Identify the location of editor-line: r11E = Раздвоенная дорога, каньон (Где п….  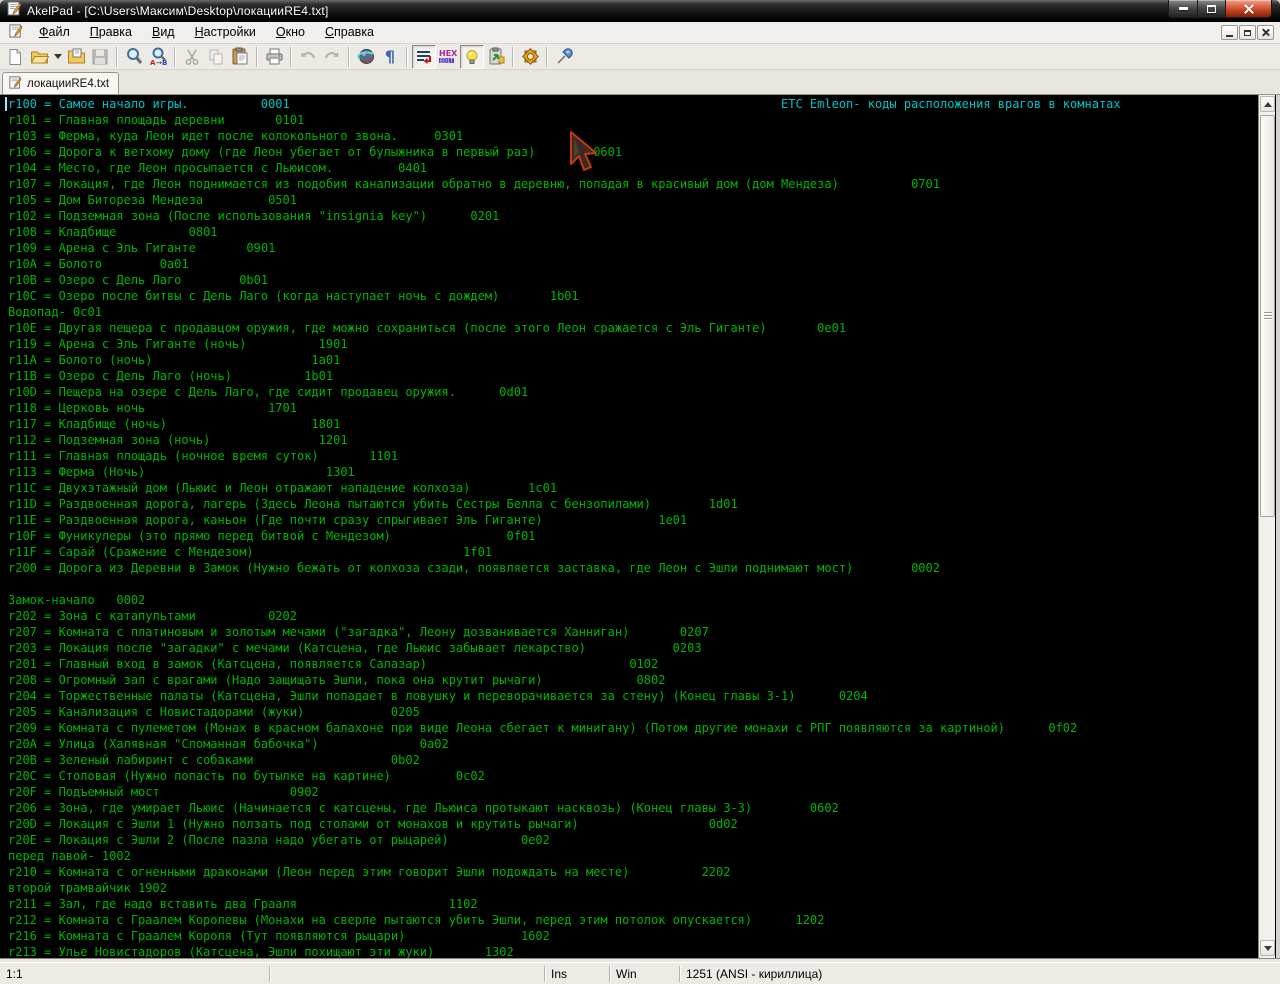
(348, 520).